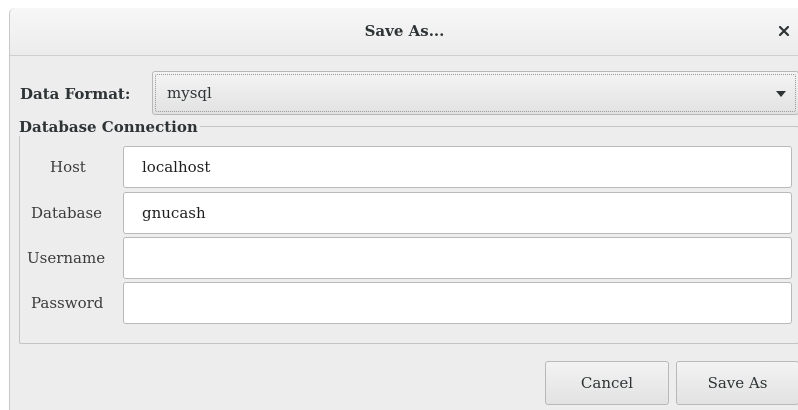  I want to click on database-connection-label: Database Connection, so click(109, 127).